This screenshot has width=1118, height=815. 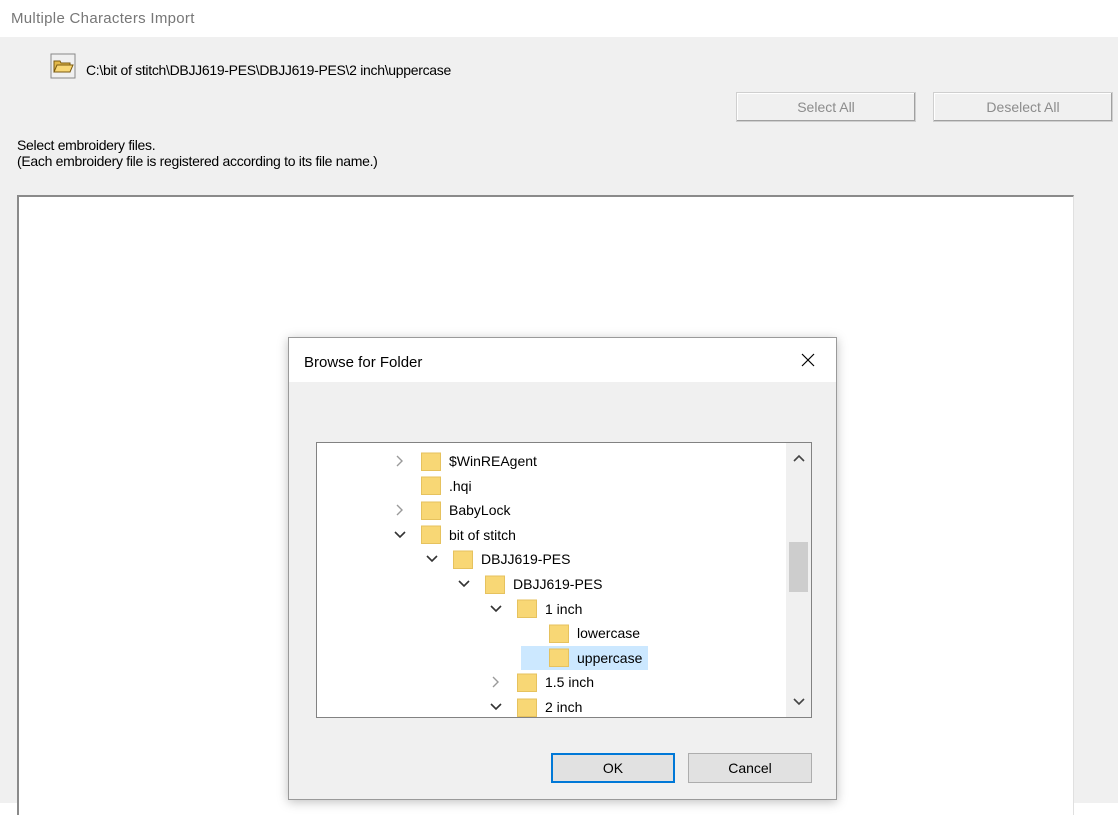 I want to click on instruction-line-1: Select embroidery files., so click(x=86, y=145).